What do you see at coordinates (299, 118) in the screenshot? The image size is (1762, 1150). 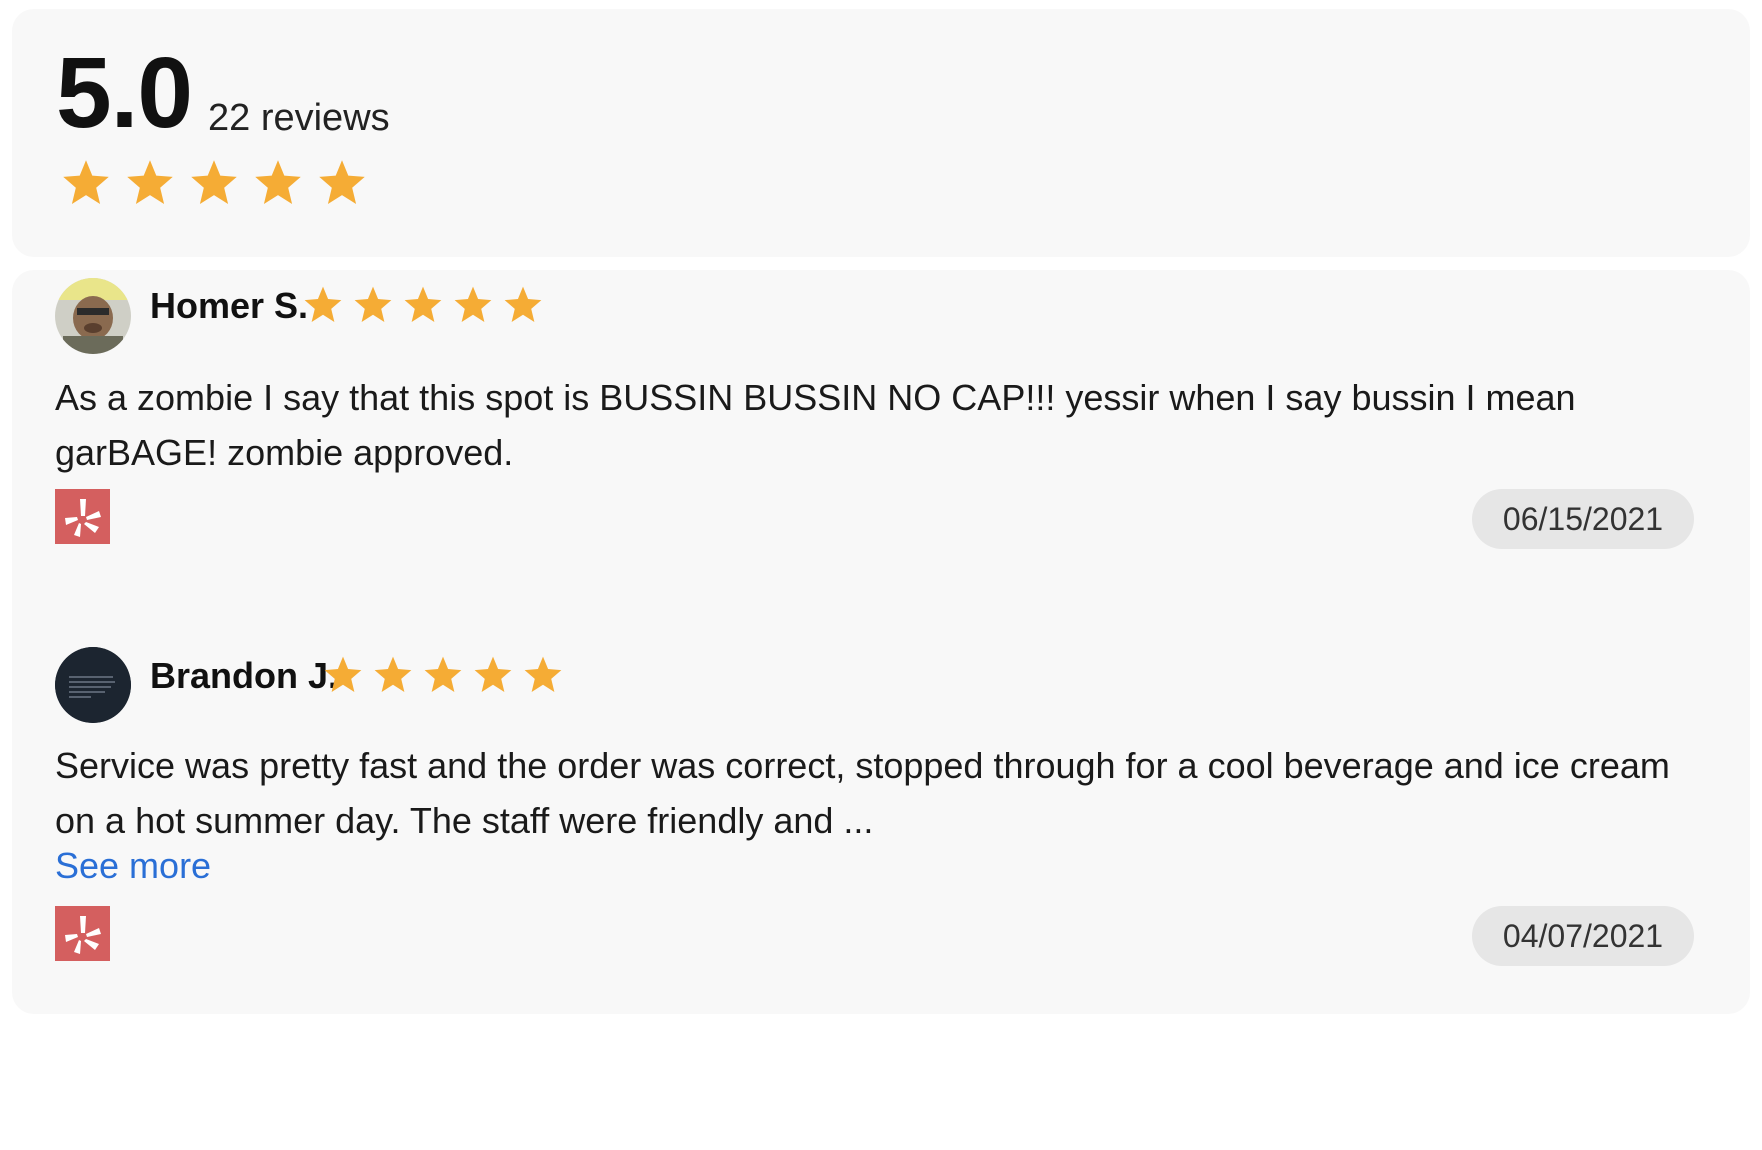 I see `review-count: 22 reviews` at bounding box center [299, 118].